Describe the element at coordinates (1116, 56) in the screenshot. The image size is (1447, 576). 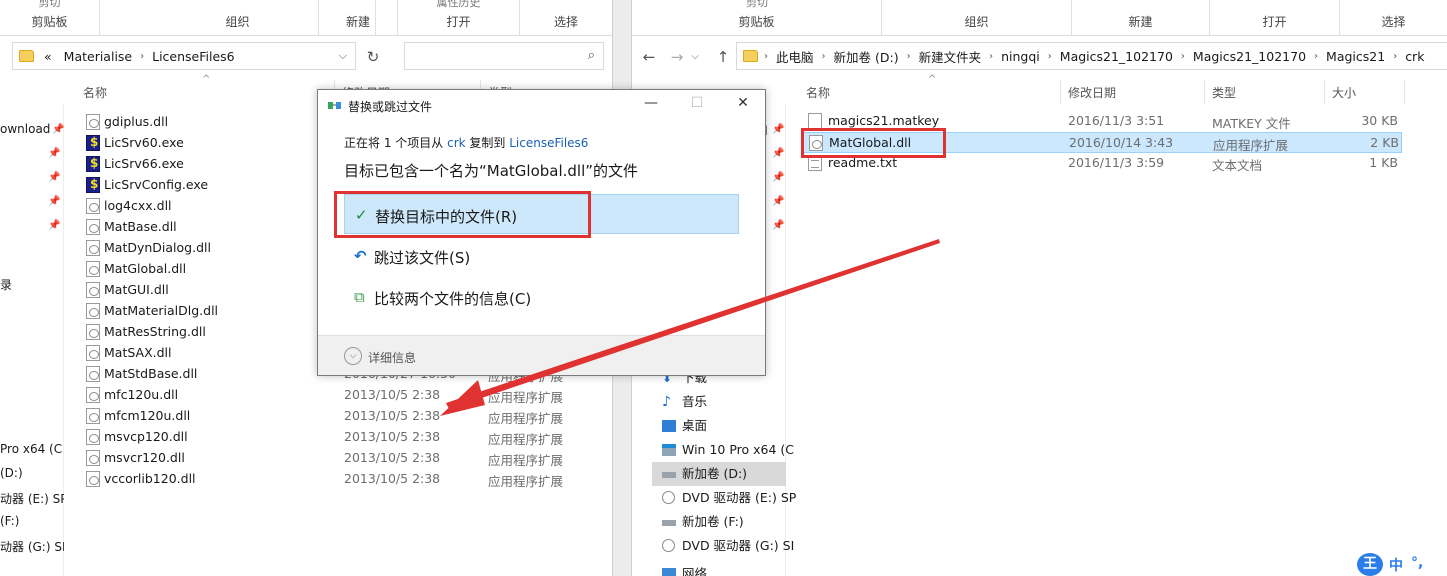
I see `breadcrumb-magics21-102170-a: Magics21_102170` at that location.